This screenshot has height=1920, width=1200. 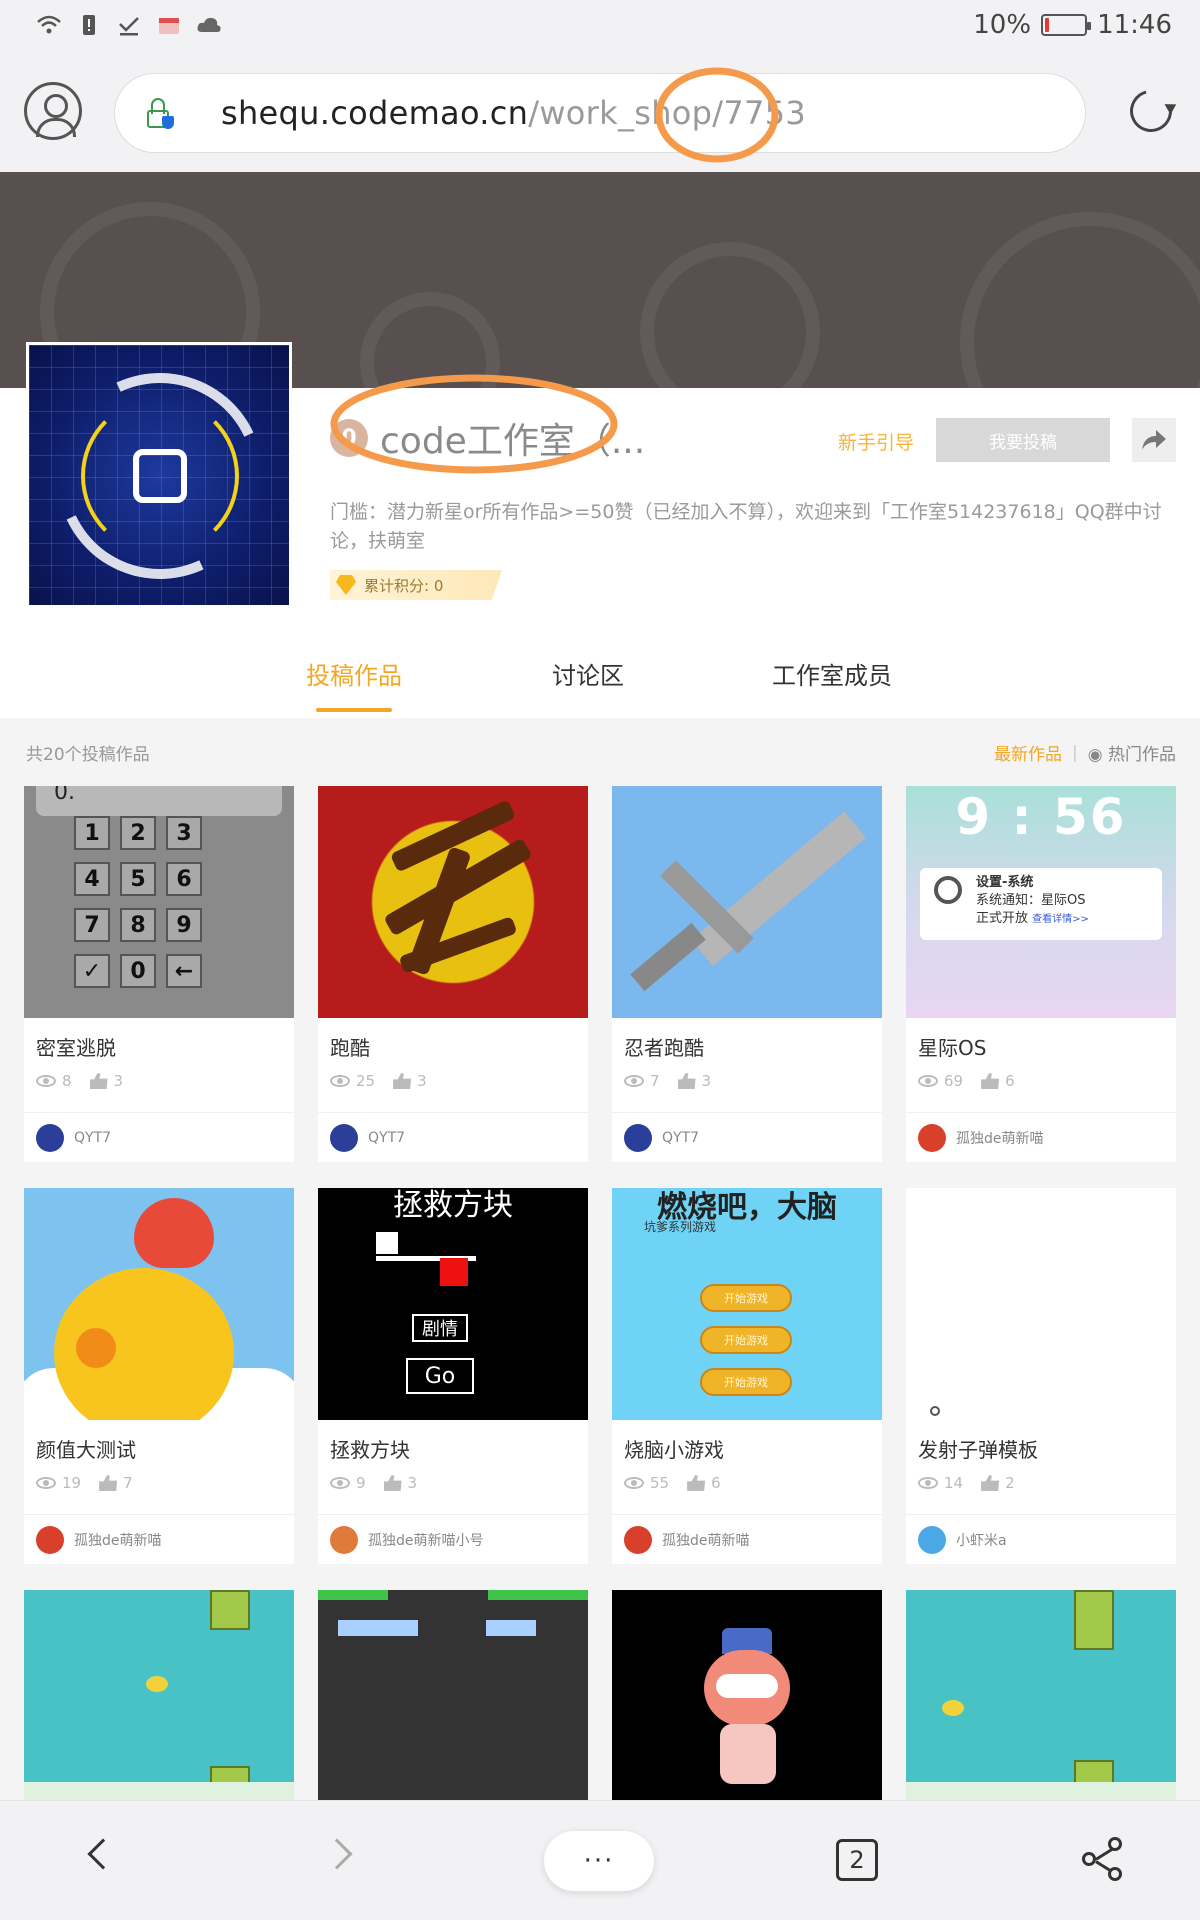 What do you see at coordinates (86, 1448) in the screenshot?
I see `work-title: 颜值大测试` at bounding box center [86, 1448].